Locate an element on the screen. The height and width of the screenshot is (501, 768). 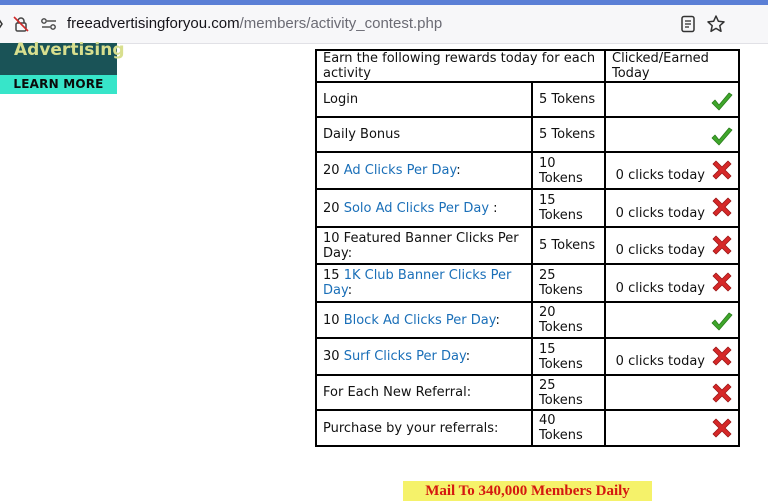
activity-link: Solo Ad Clicks Per Day is located at coordinates (416, 208).